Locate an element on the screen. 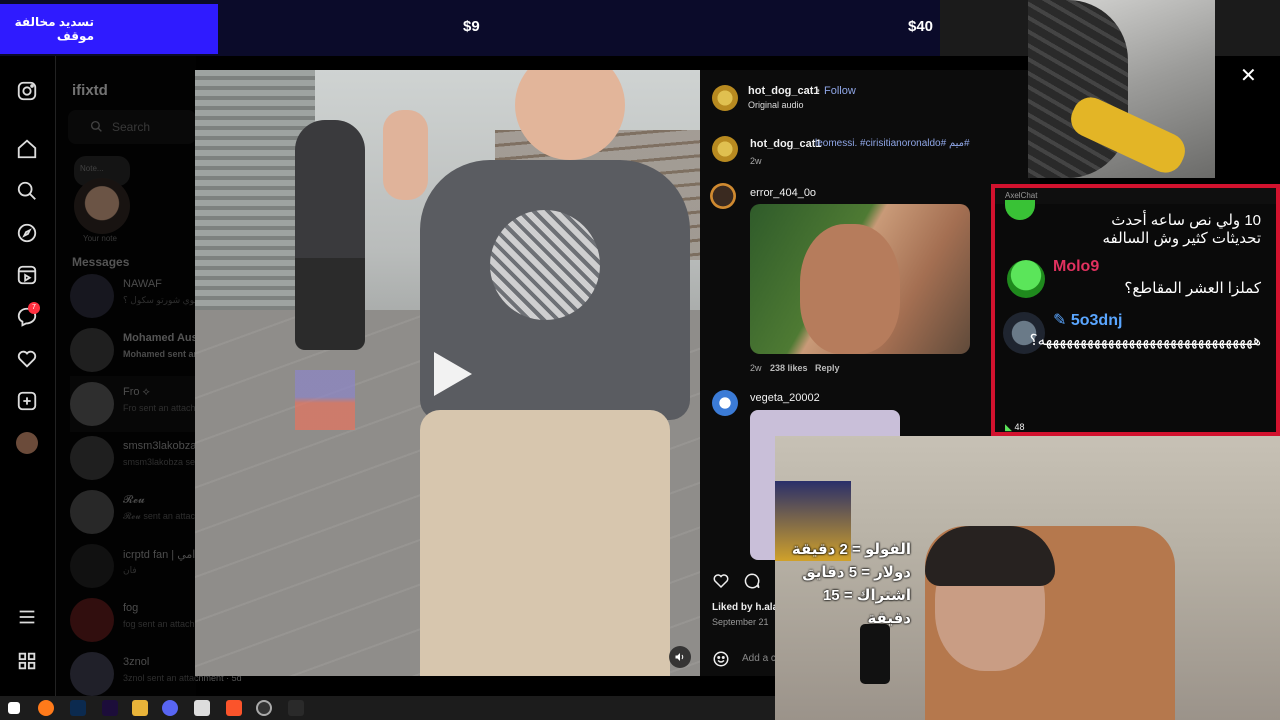 This screenshot has width=1280, height=720. viewer-count: ◣ 48 is located at coordinates (1015, 427).